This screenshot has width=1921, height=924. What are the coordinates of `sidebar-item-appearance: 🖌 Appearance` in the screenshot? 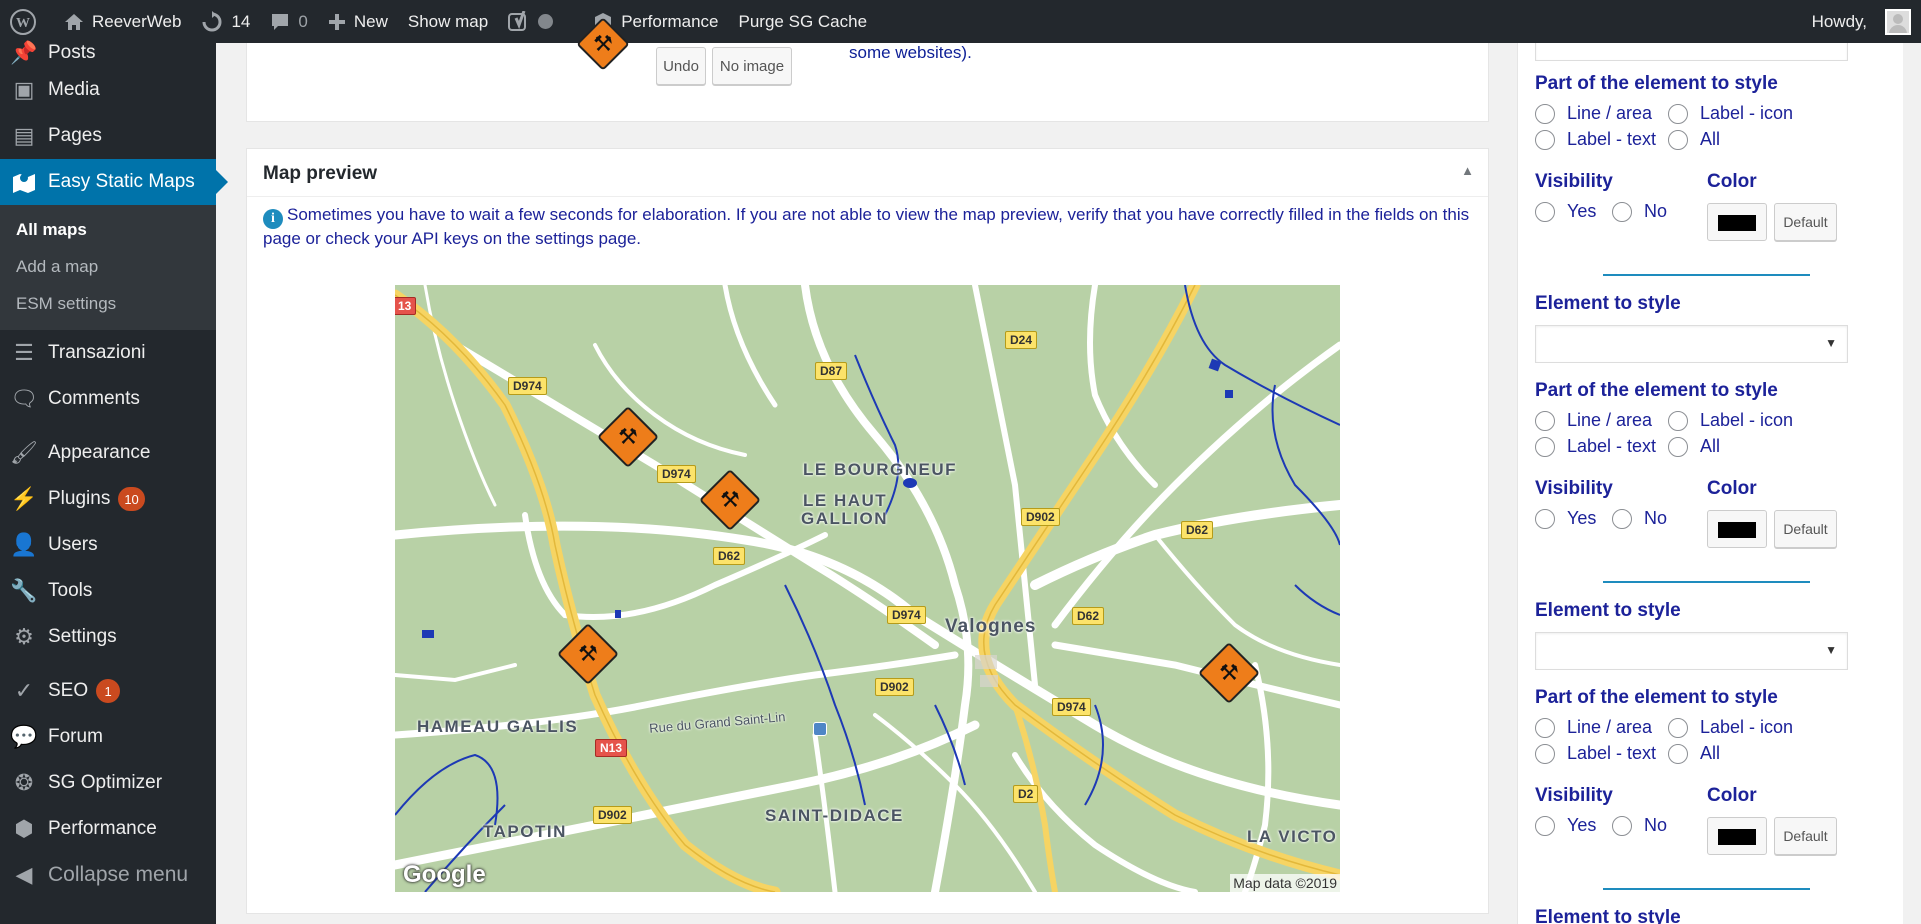 It's located at (108, 453).